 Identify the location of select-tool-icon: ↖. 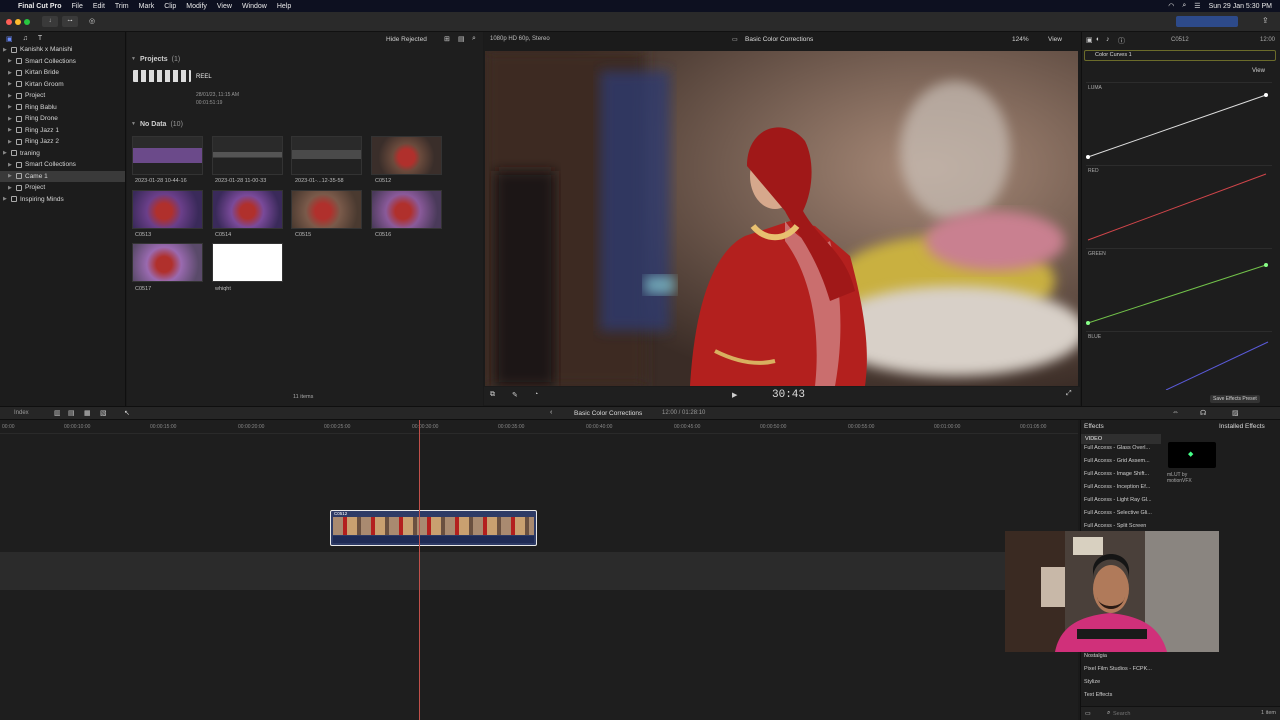
(127, 413).